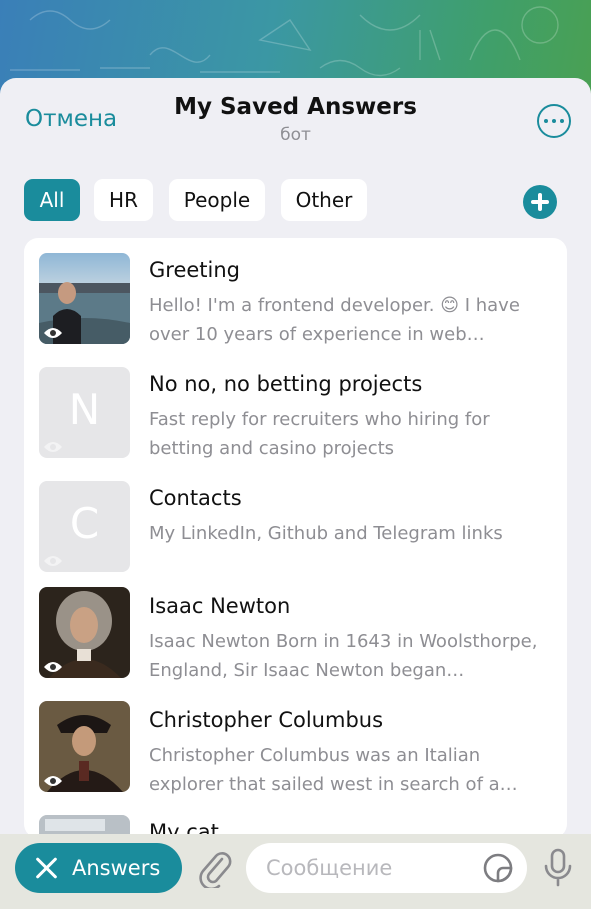 The height and width of the screenshot is (909, 591). What do you see at coordinates (326, 533) in the screenshot?
I see `answer-description: My LinkedIn, Github and Telegram links` at bounding box center [326, 533].